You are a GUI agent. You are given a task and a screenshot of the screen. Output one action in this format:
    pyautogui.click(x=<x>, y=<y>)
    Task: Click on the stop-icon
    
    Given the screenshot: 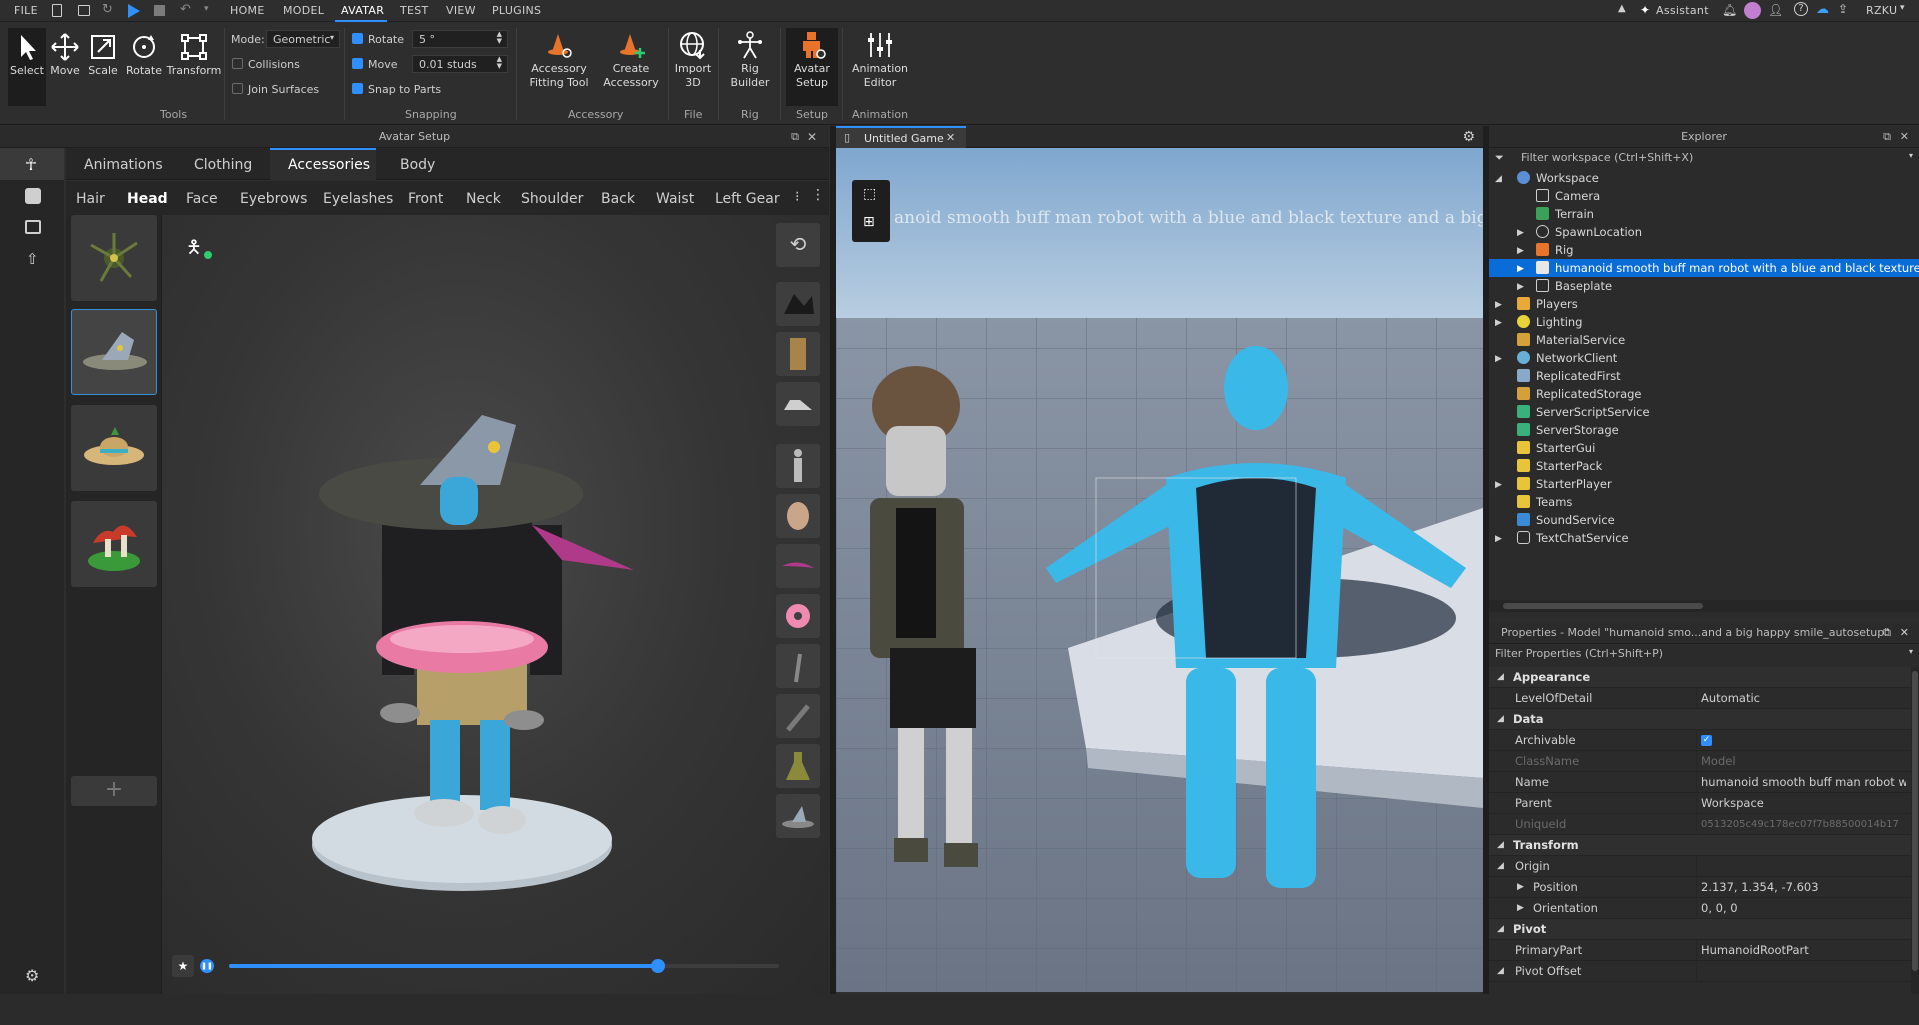 What is the action you would take?
    pyautogui.click(x=159, y=10)
    